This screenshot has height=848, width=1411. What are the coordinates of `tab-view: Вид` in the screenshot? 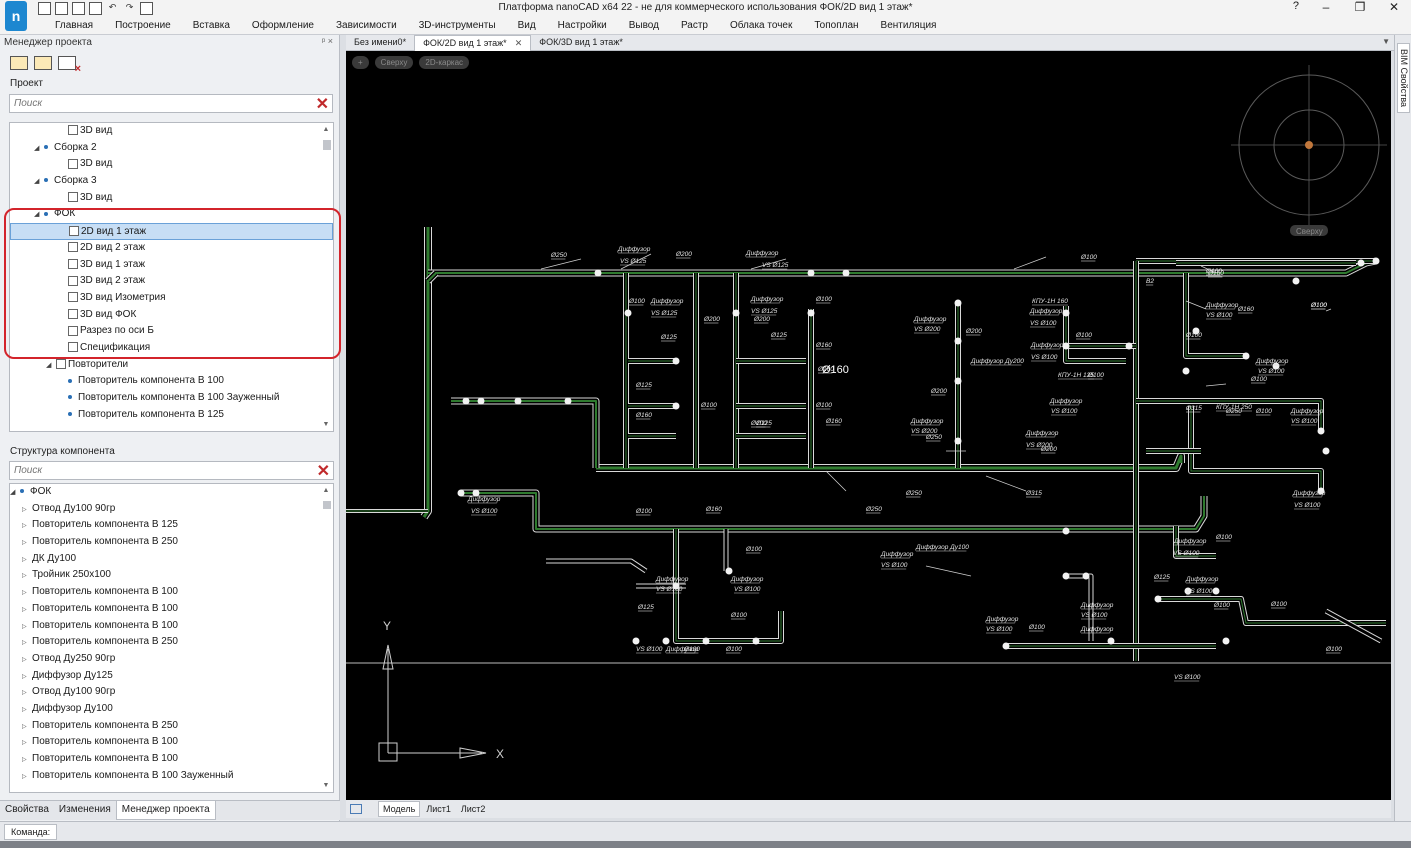 It's located at (527, 25).